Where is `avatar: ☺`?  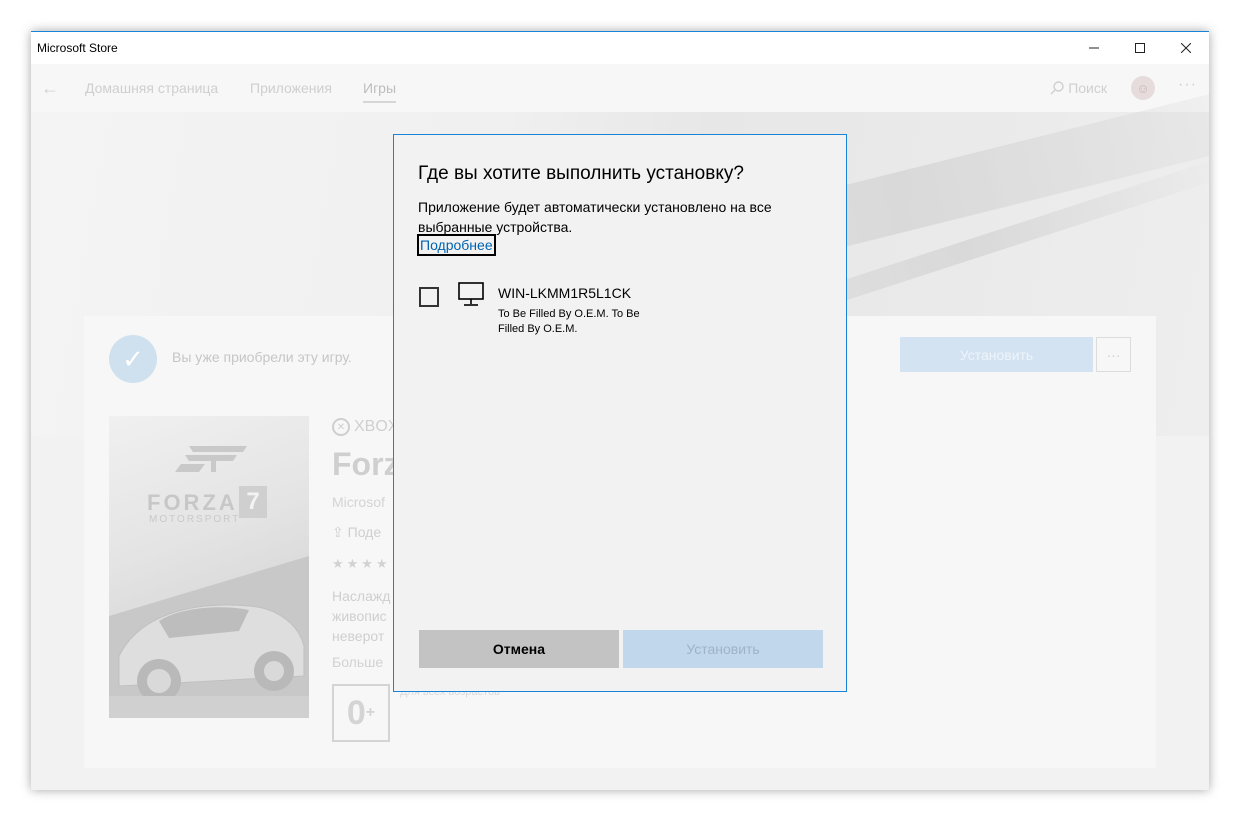 avatar: ☺ is located at coordinates (1143, 88).